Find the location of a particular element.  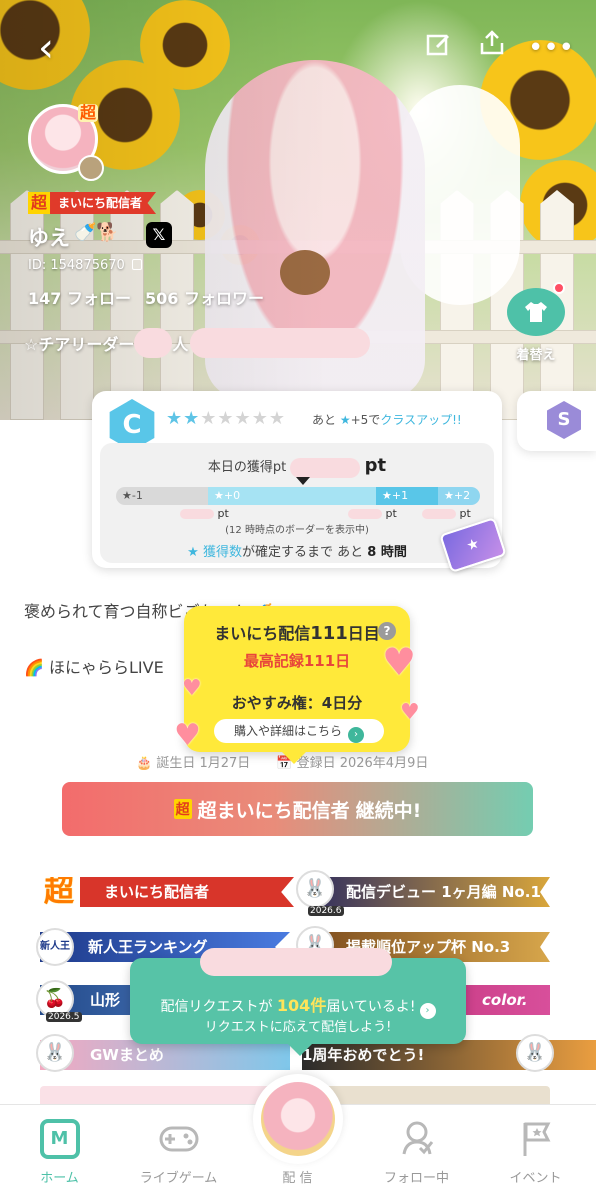

nav-following-label: フォロー中 is located at coordinates (416, 1178).